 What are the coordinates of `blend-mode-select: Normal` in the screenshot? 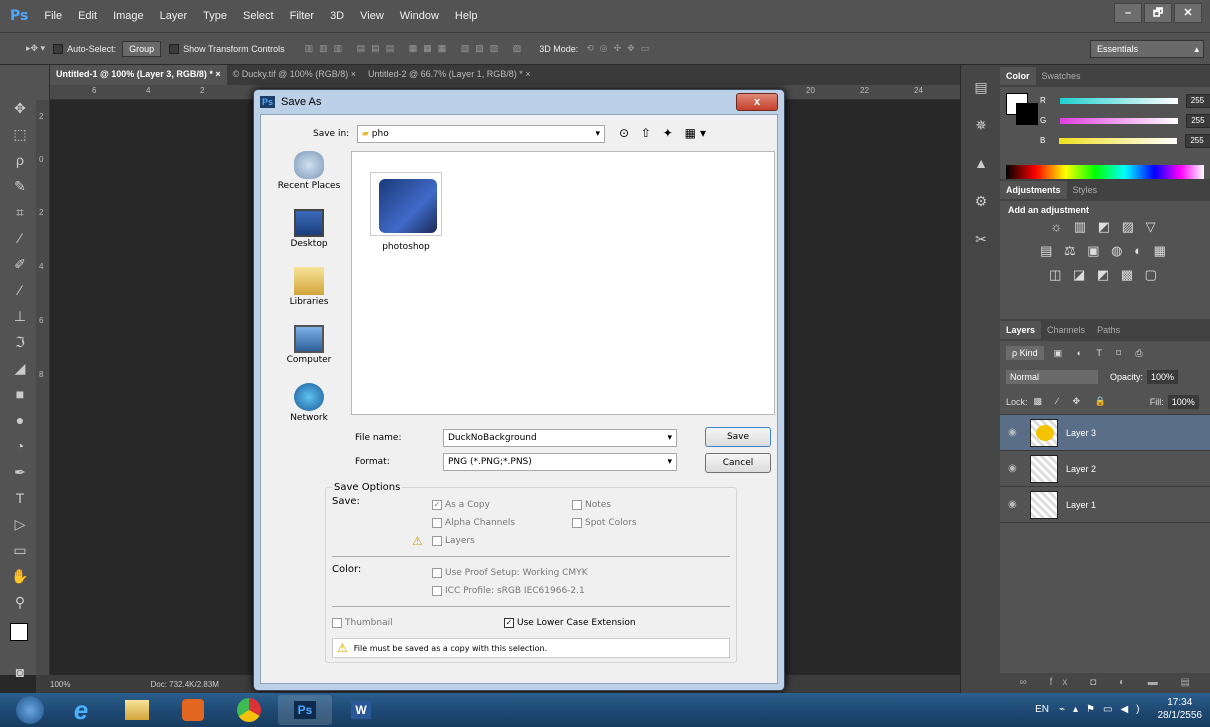 It's located at (1052, 377).